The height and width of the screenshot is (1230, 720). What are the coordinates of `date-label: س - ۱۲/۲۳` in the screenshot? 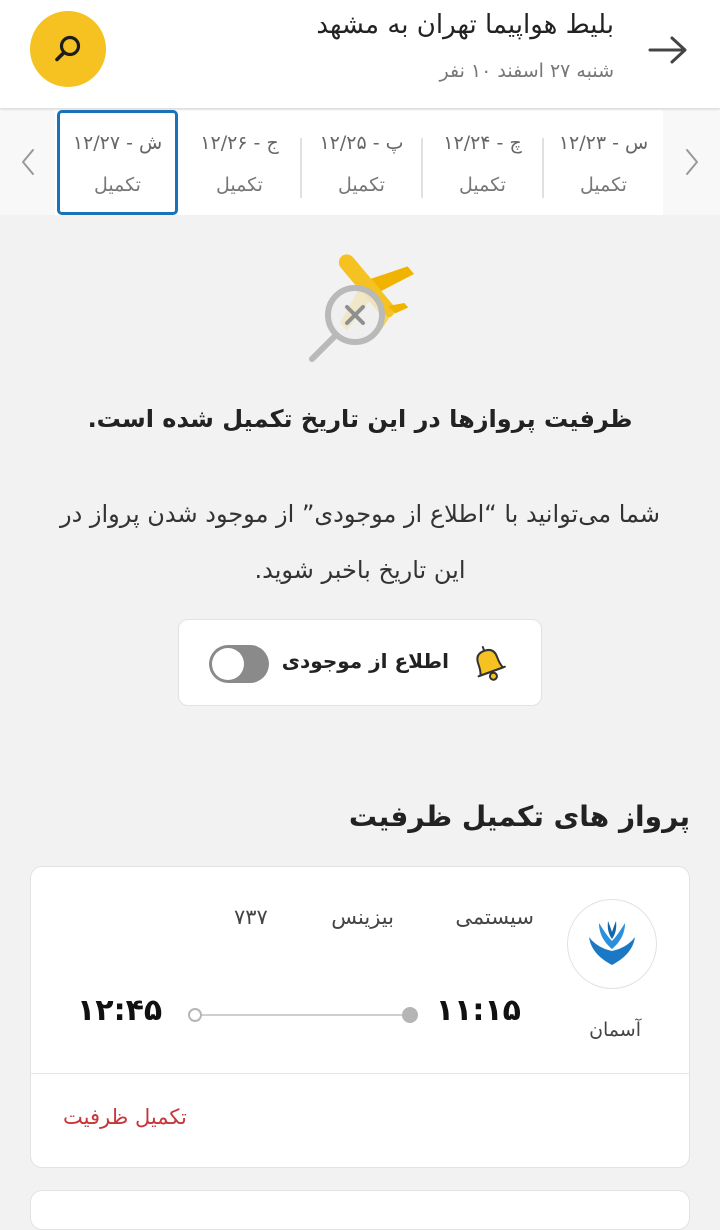 It's located at (603, 143).